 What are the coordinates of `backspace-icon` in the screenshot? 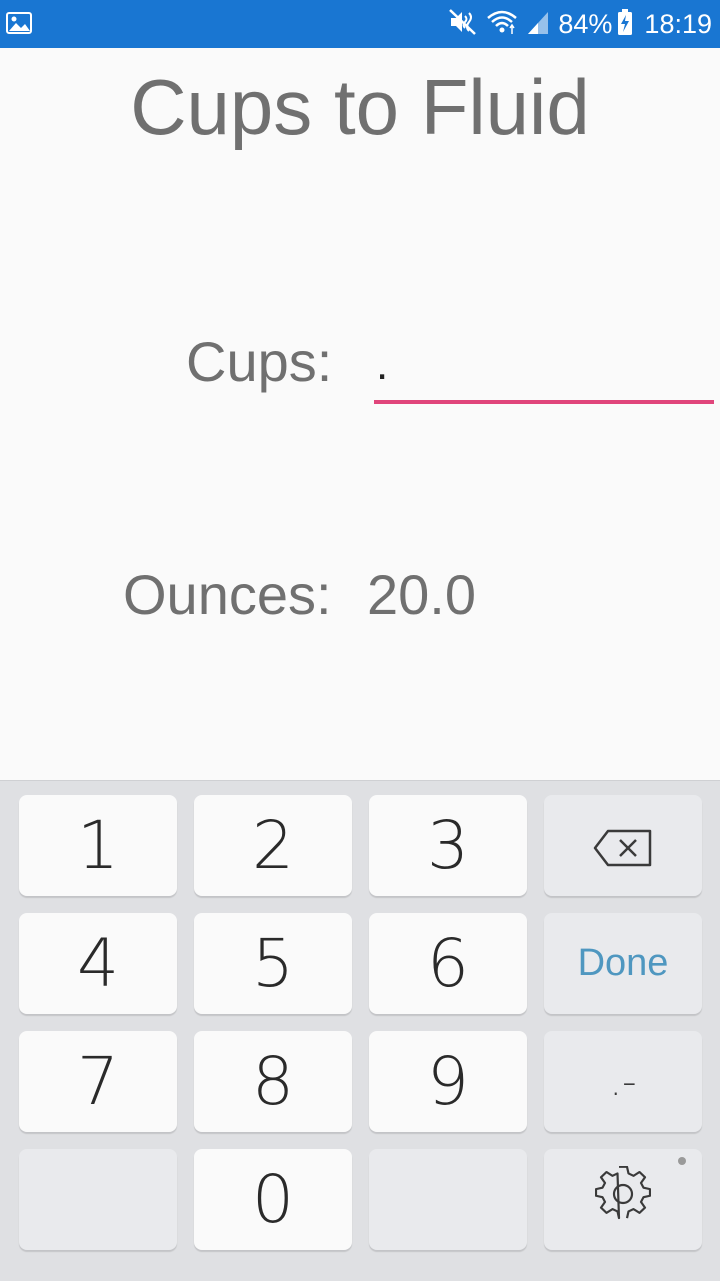 It's located at (623, 845).